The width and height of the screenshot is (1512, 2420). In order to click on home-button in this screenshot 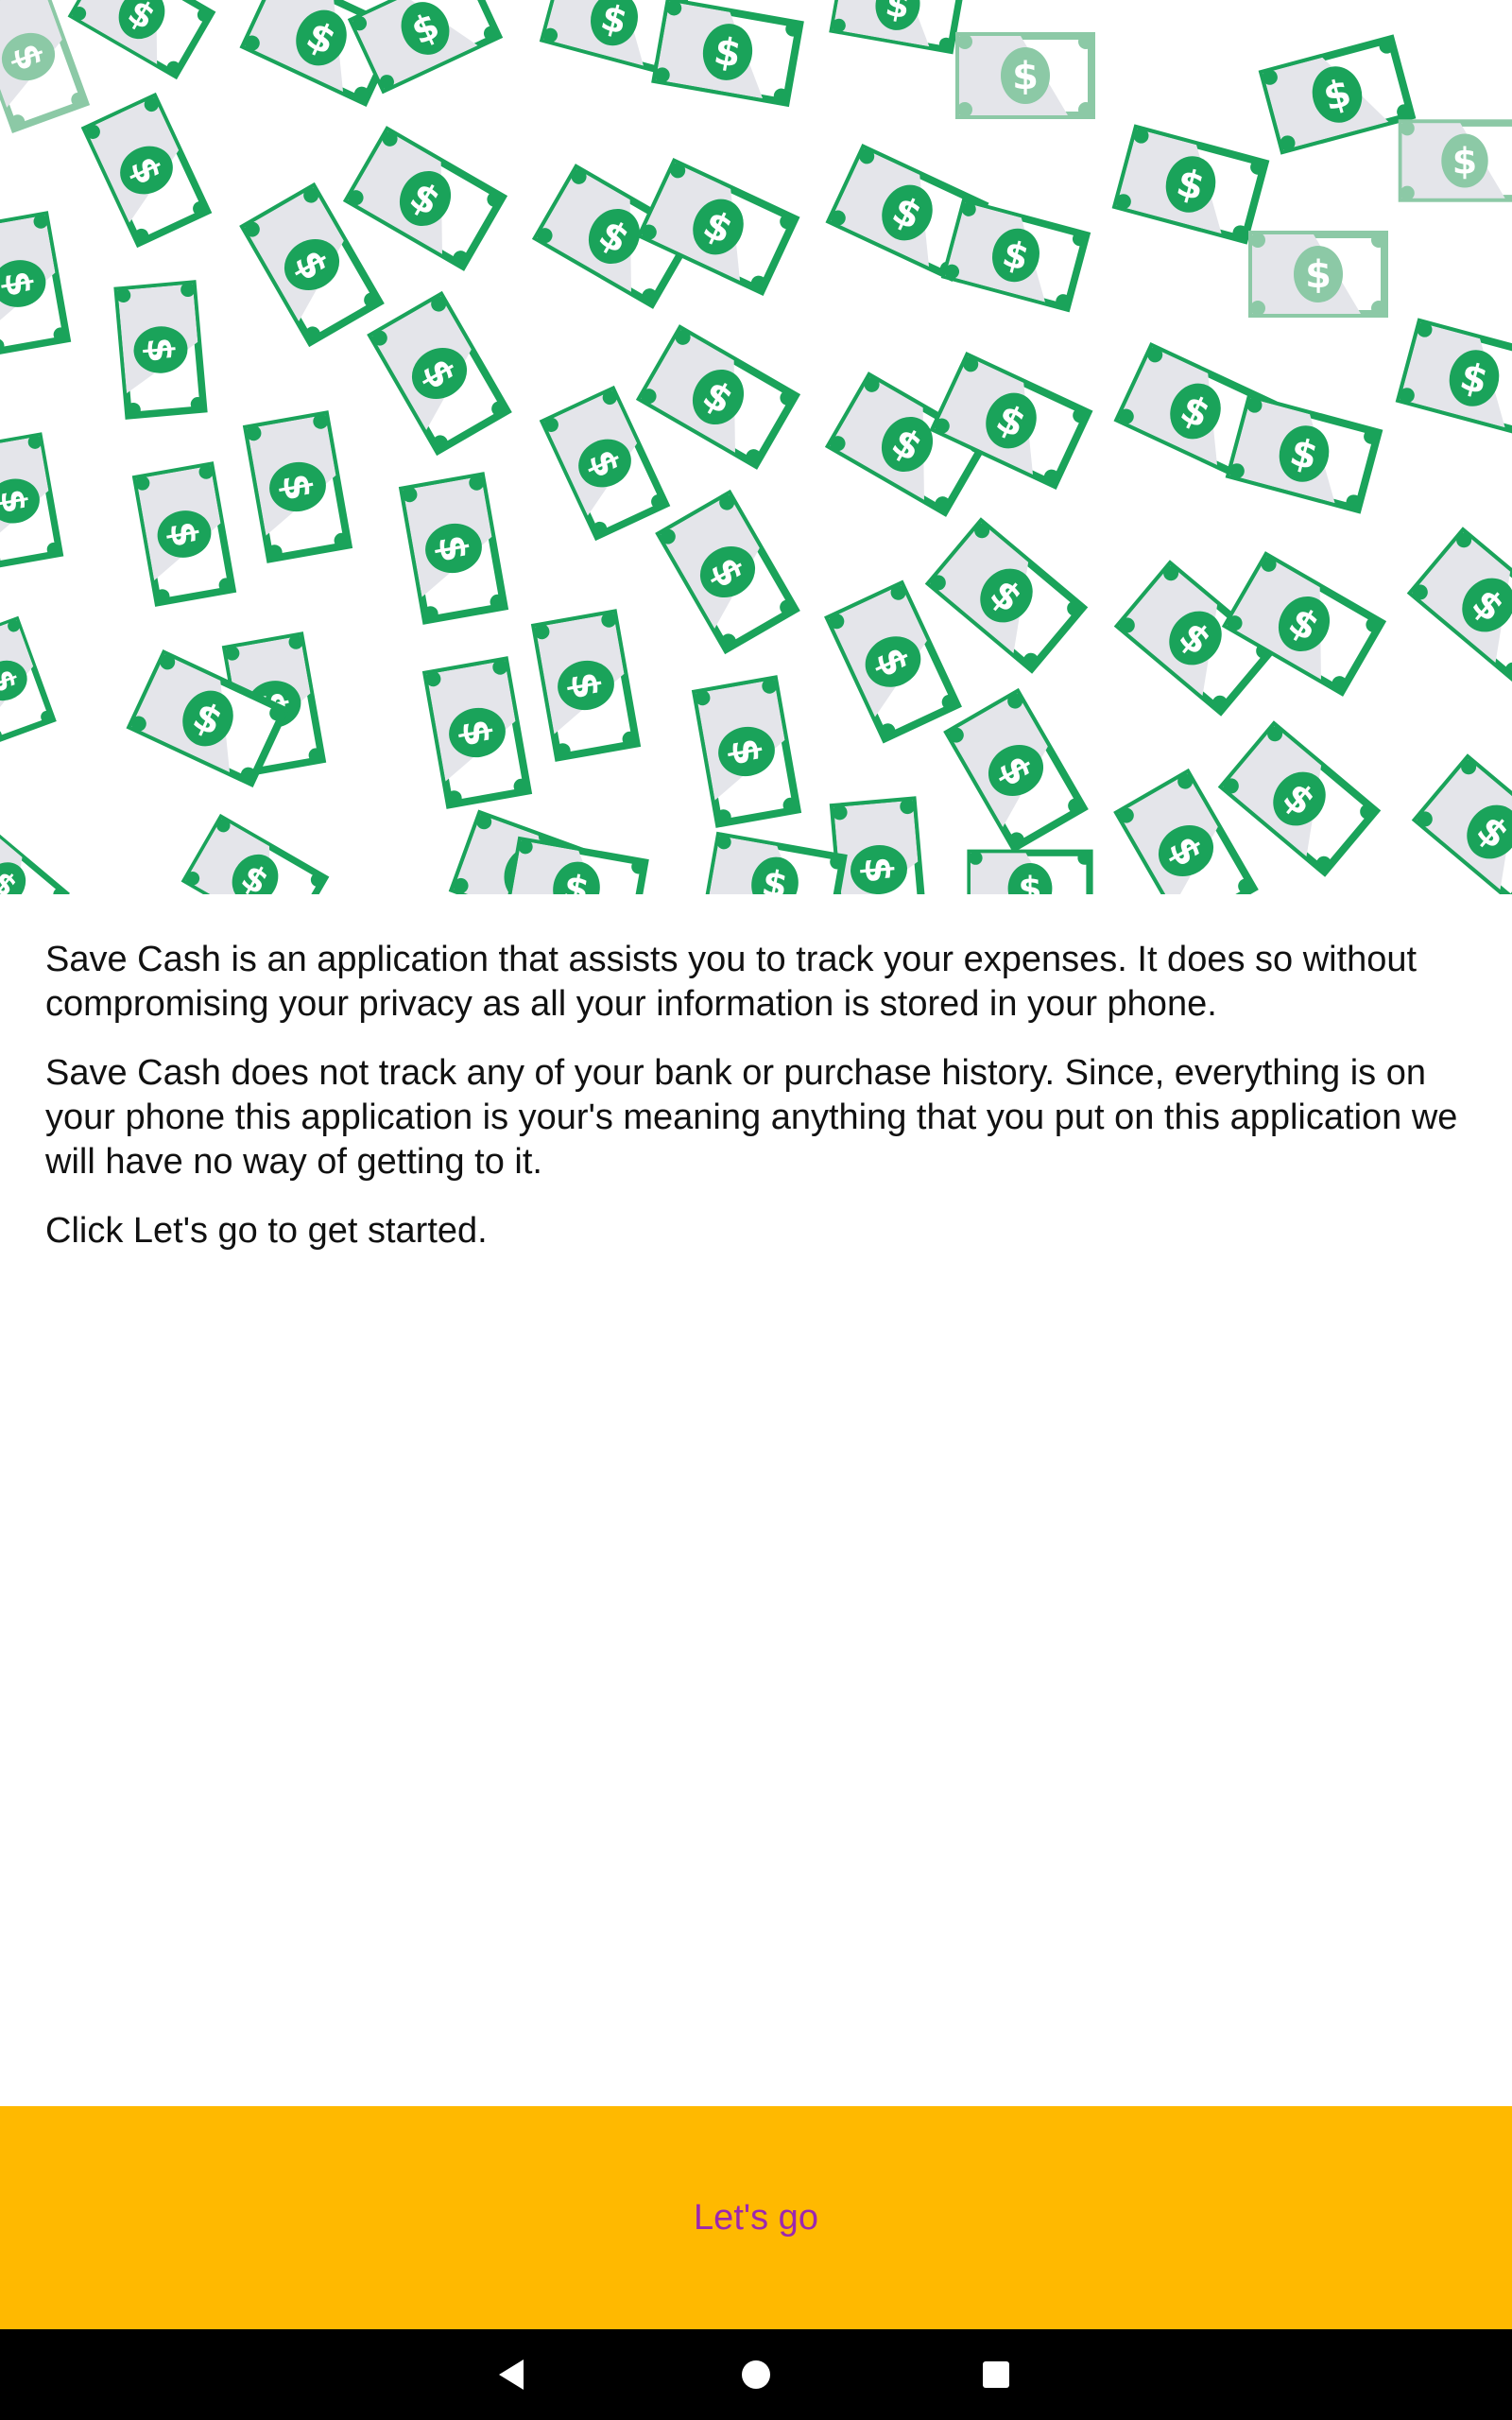, I will do `click(756, 2374)`.